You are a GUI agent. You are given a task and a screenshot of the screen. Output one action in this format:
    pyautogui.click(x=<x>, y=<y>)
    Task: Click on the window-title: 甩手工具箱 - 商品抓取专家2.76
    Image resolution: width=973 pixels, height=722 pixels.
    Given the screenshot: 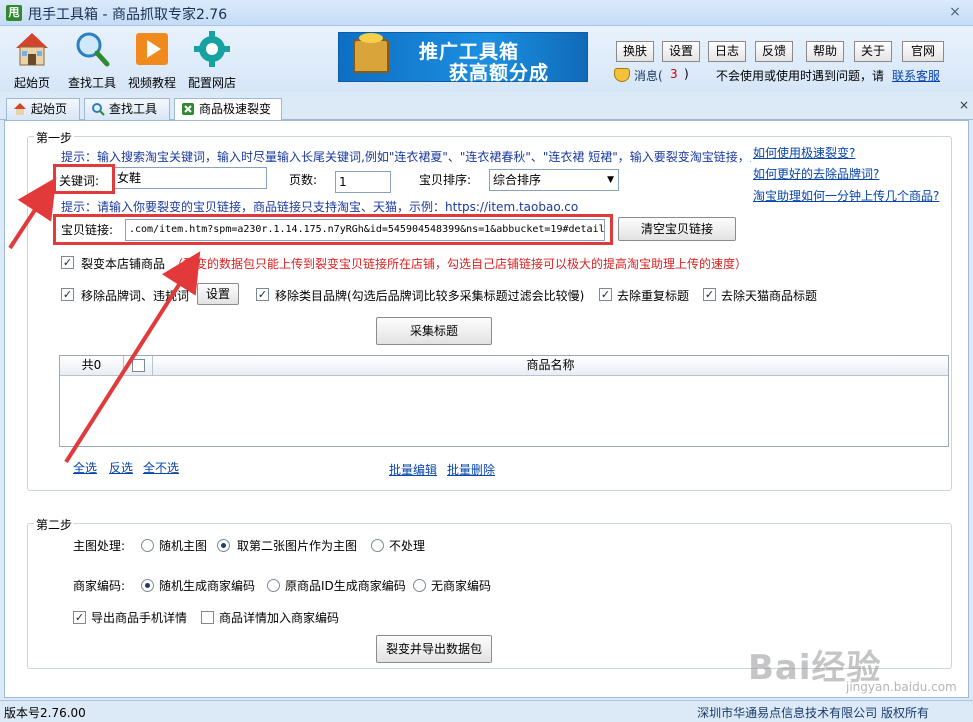 What is the action you would take?
    pyautogui.click(x=128, y=15)
    